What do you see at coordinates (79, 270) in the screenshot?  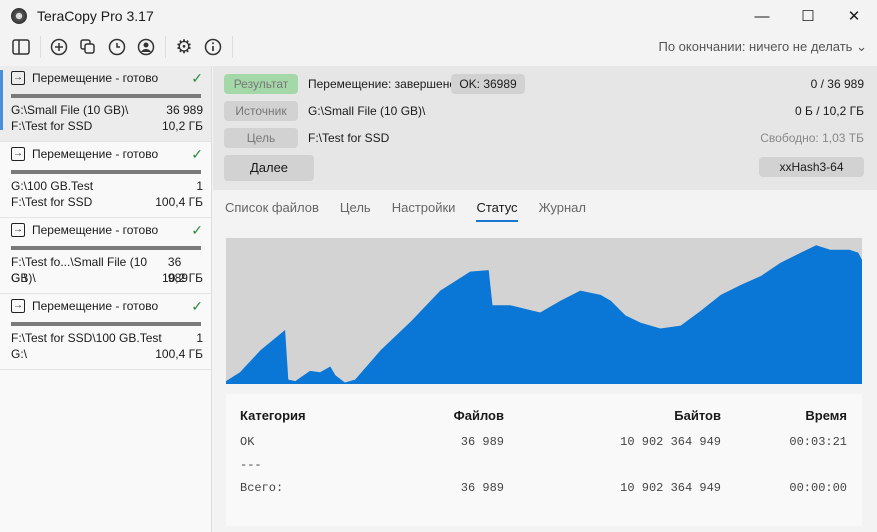 I see `job-source: F:\Test fo...\Small File (10 GB)\` at bounding box center [79, 270].